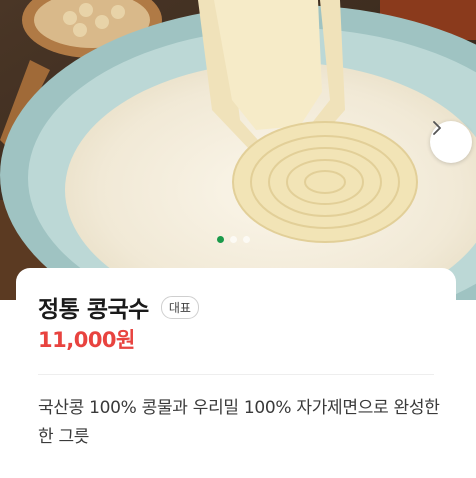  Describe the element at coordinates (93, 310) in the screenshot. I see `product-name: 정통 콩국수` at that location.